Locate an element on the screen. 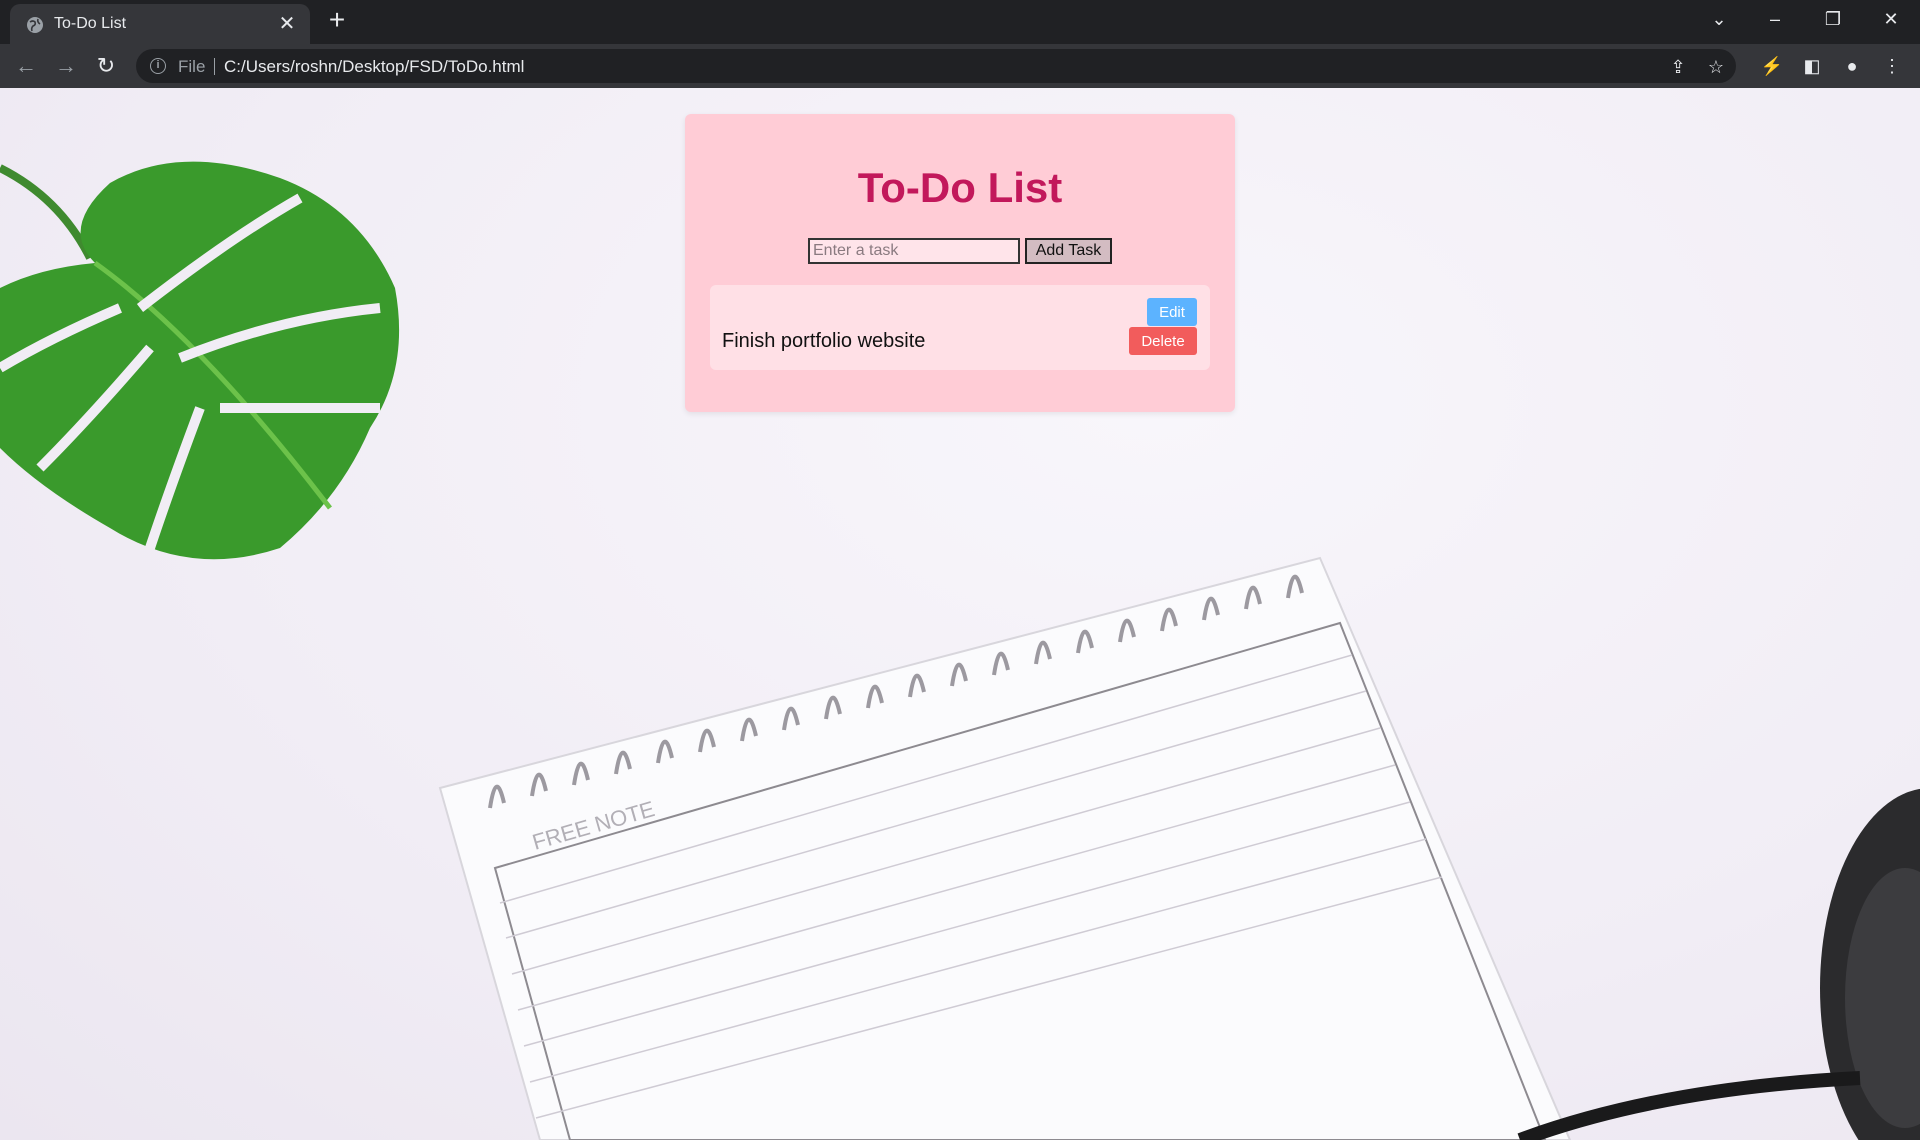 The height and width of the screenshot is (1140, 1920). list-item: Finish portfolio website Edit Delete is located at coordinates (960, 327).